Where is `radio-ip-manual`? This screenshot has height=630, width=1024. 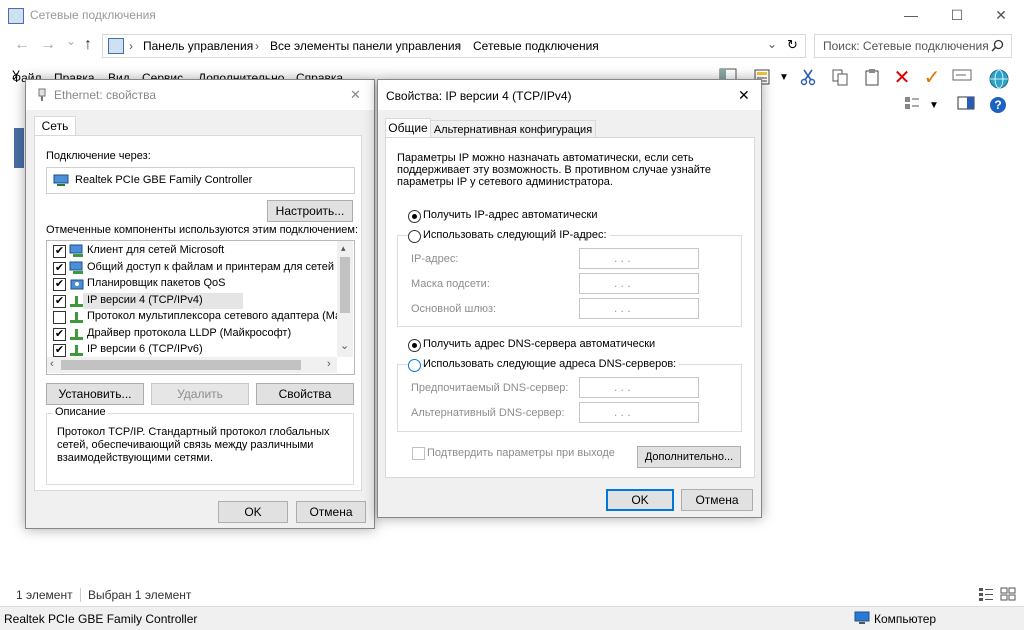 radio-ip-manual is located at coordinates (414, 236).